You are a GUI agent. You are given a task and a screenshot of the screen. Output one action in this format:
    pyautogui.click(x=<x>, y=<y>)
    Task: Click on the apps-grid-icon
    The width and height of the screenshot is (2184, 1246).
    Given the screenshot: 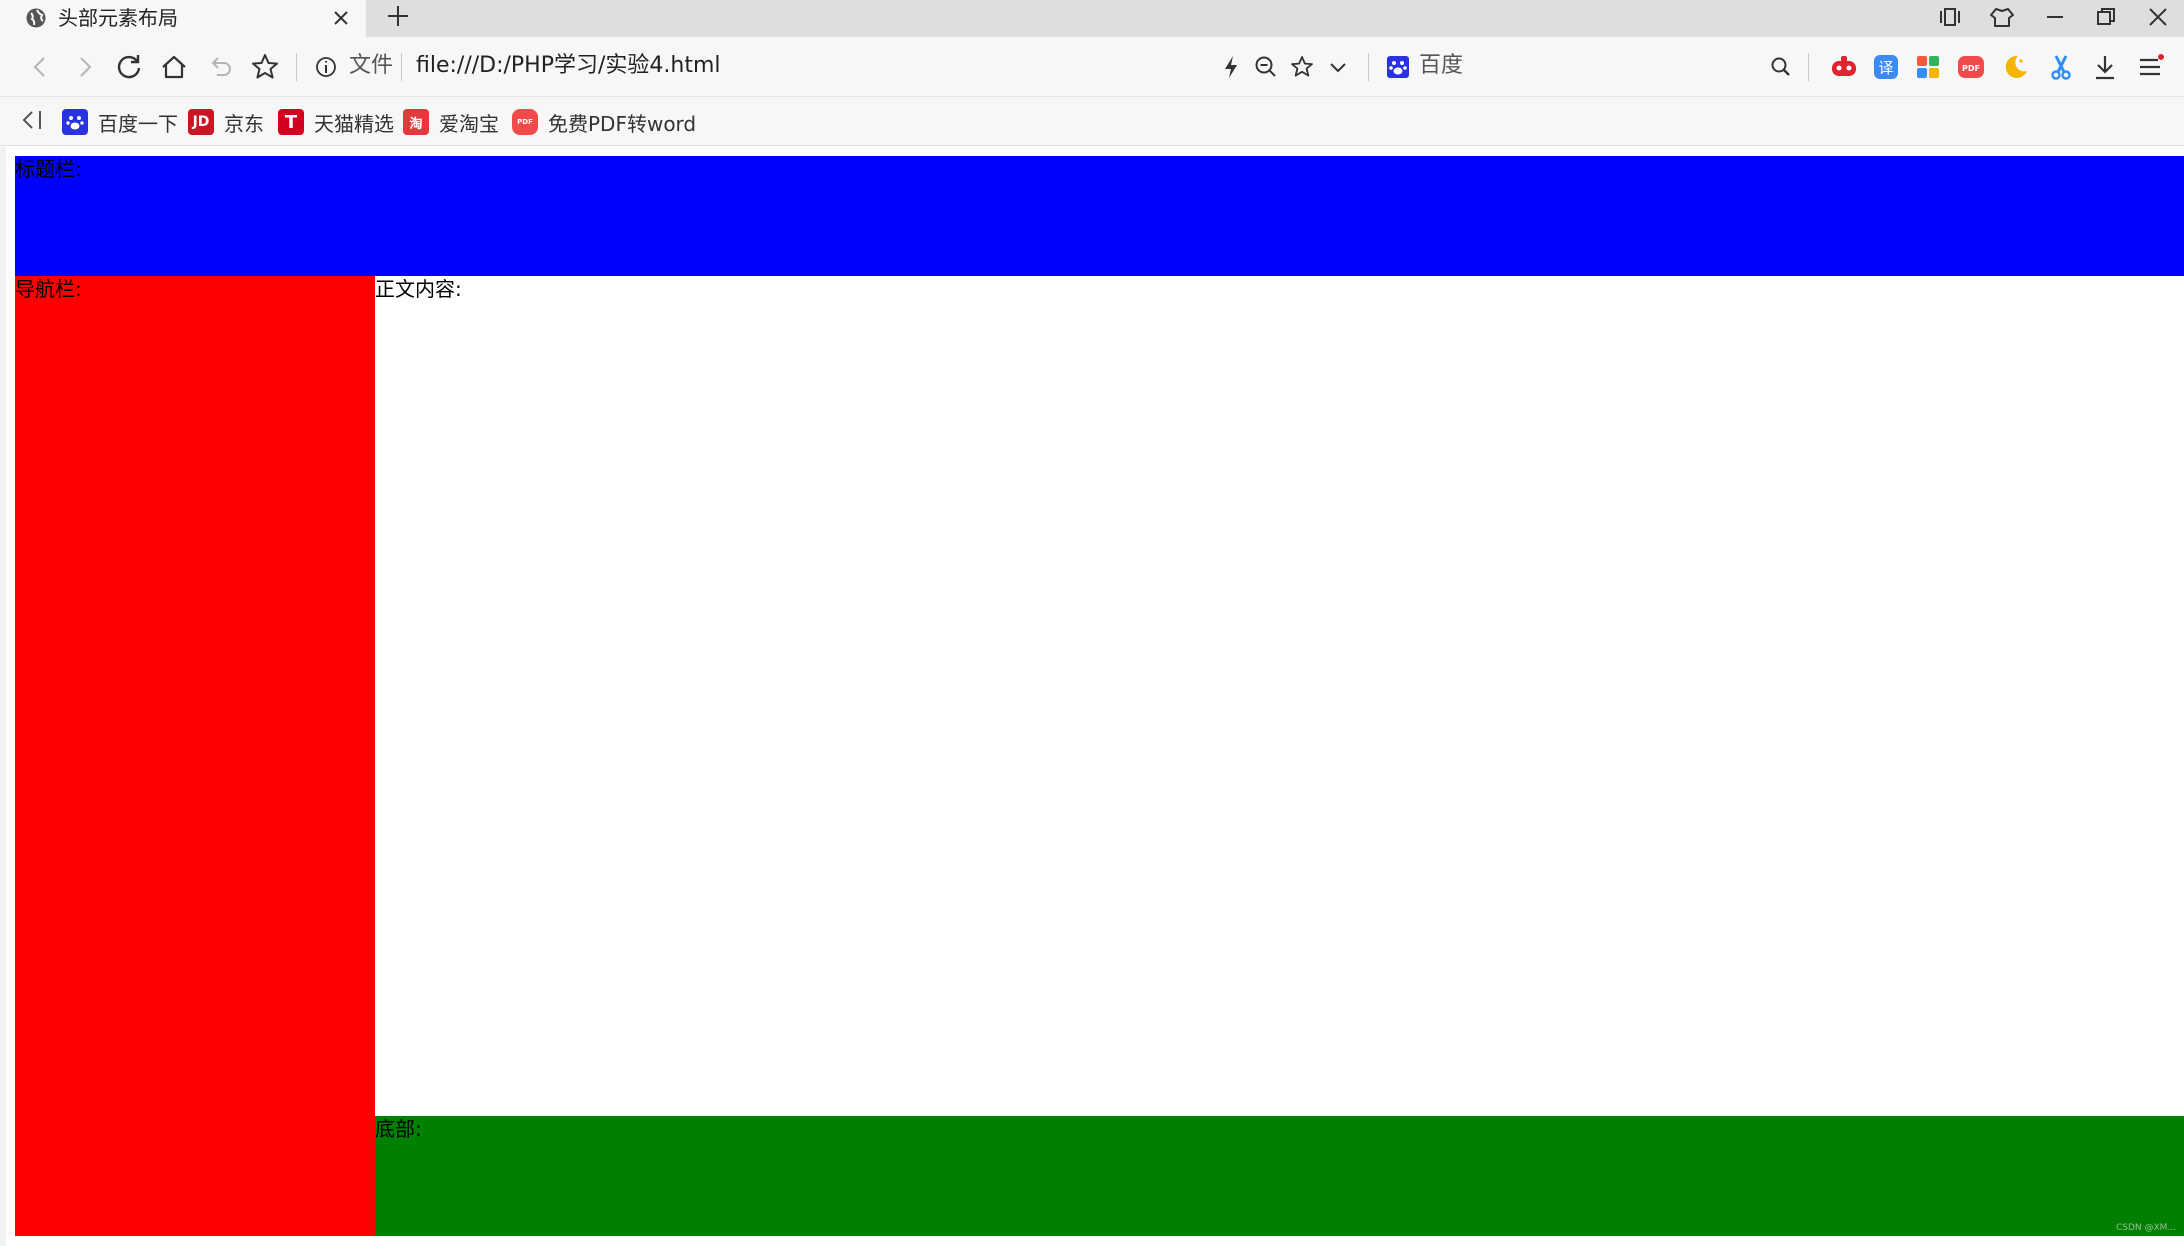 What is the action you would take?
    pyautogui.click(x=1928, y=67)
    